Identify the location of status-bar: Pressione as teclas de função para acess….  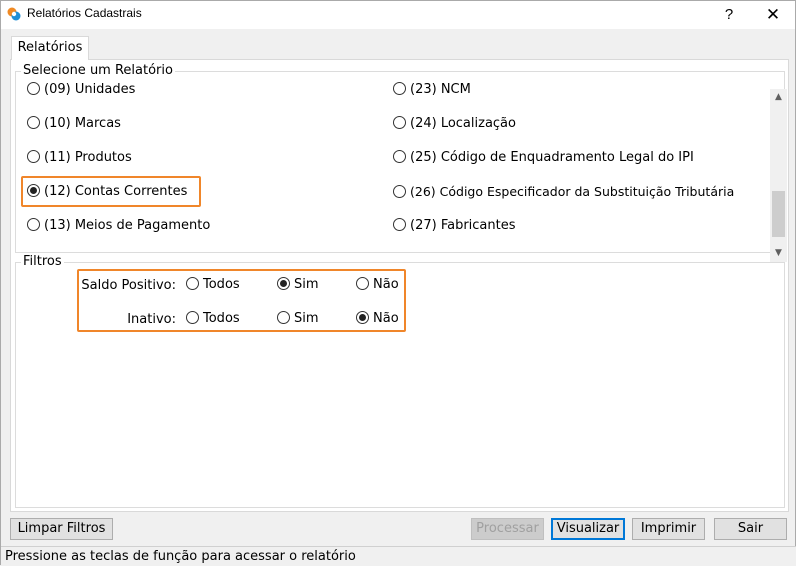
(398, 556).